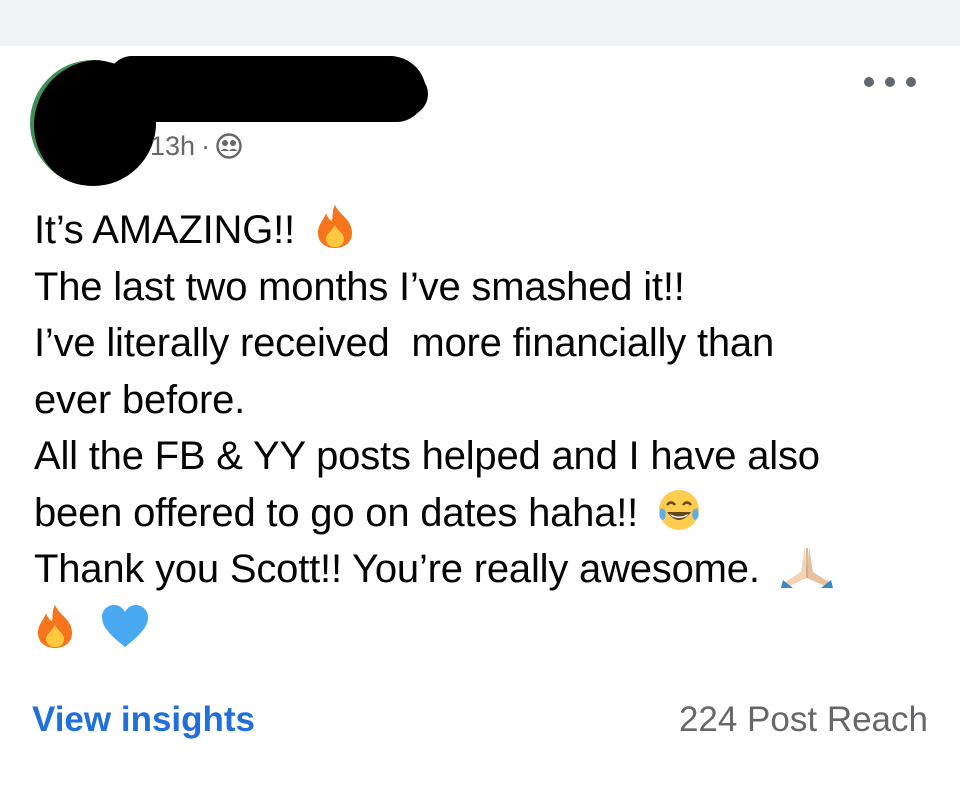 This screenshot has width=960, height=798. Describe the element at coordinates (359, 286) in the screenshot. I see `post-line-text: The last two months I’ve smashed it!!` at that location.